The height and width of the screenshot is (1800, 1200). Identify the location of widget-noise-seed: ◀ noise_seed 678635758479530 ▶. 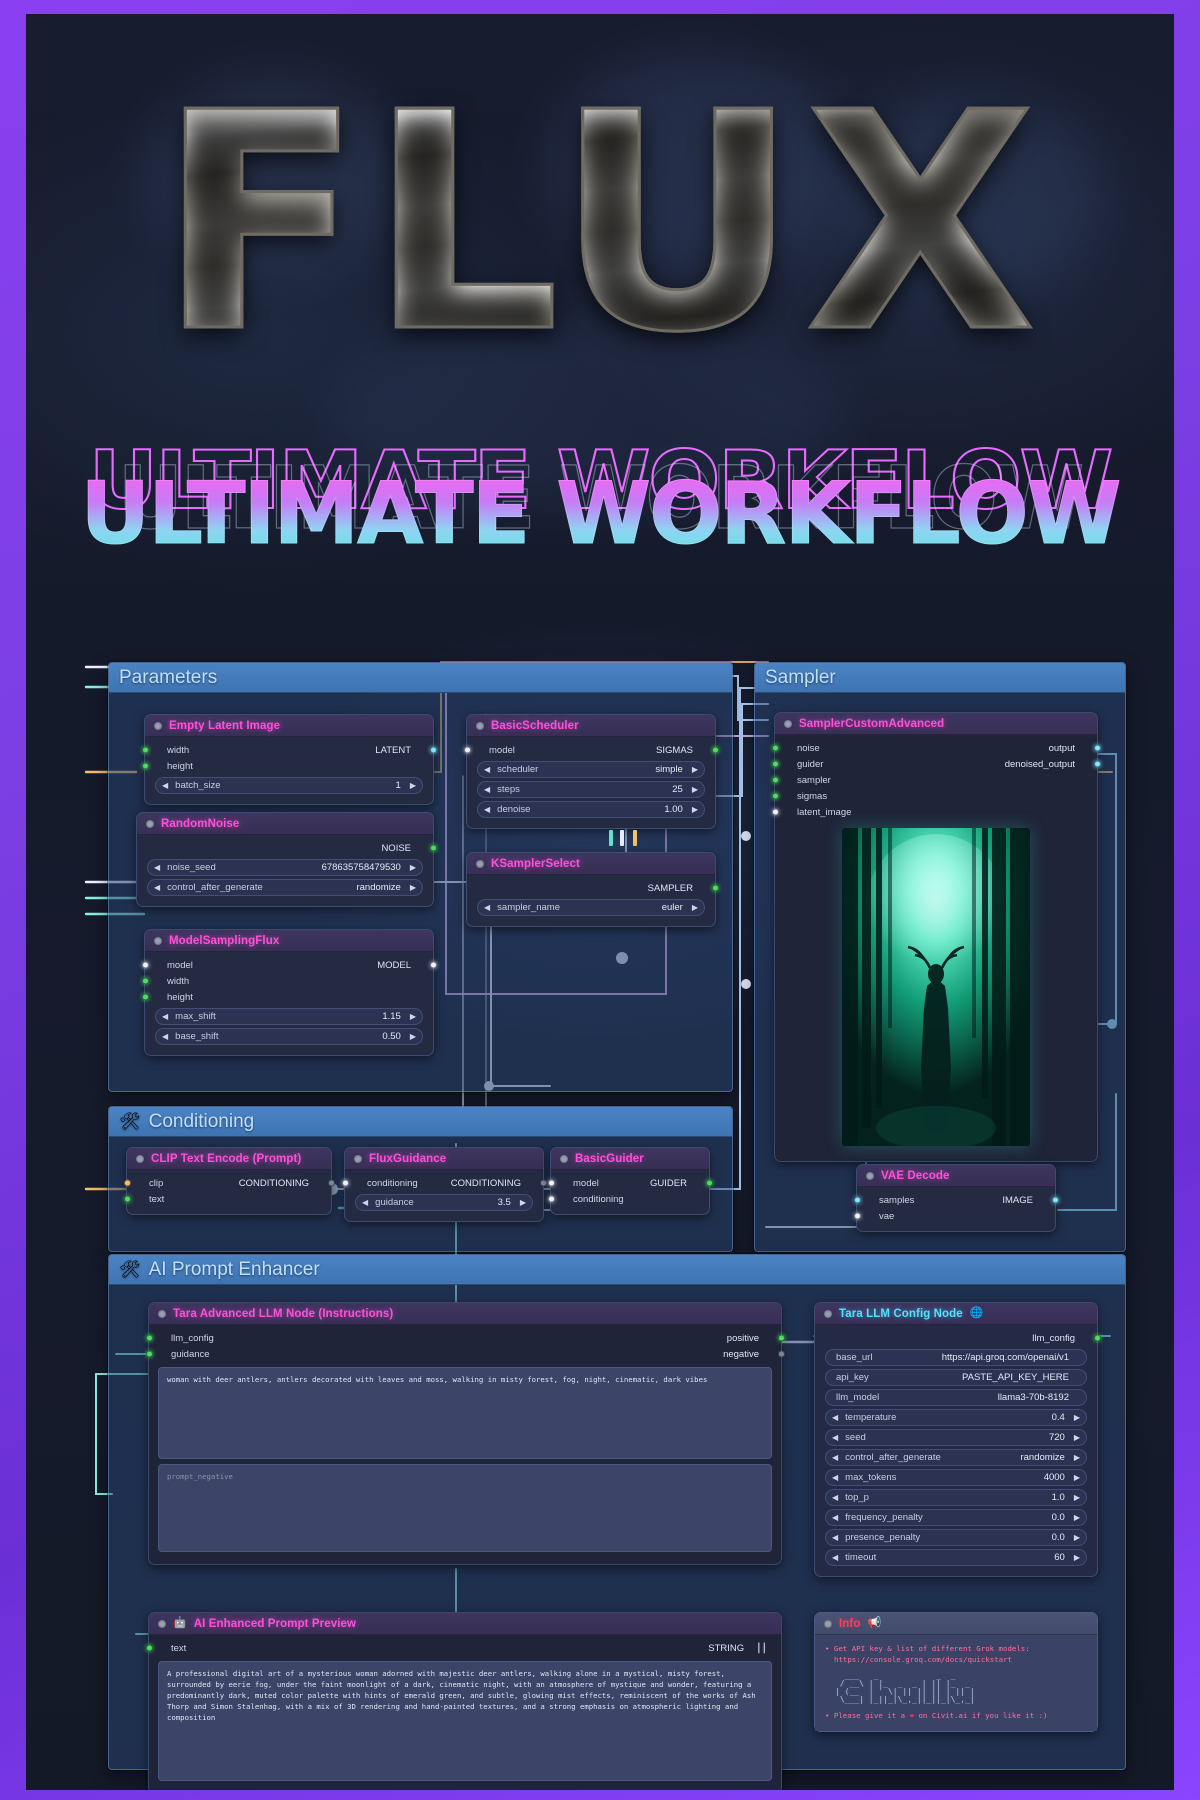
(285, 867).